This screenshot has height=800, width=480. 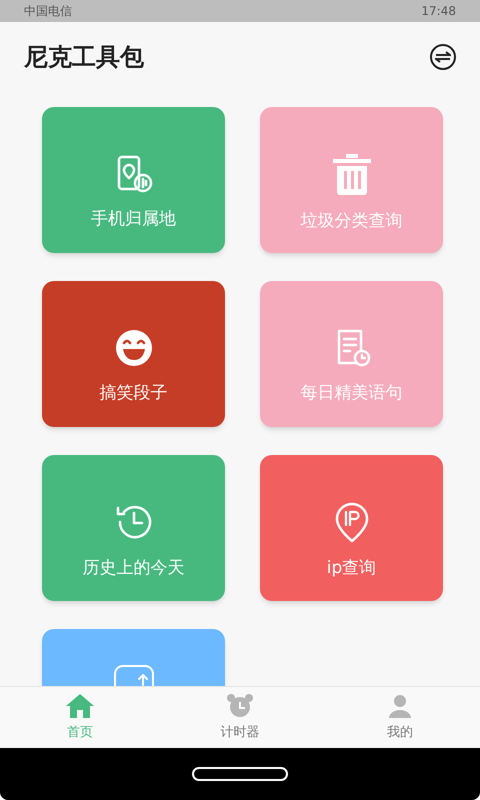 I want to click on tool-tile: 垃圾分类查询, so click(x=351, y=180).